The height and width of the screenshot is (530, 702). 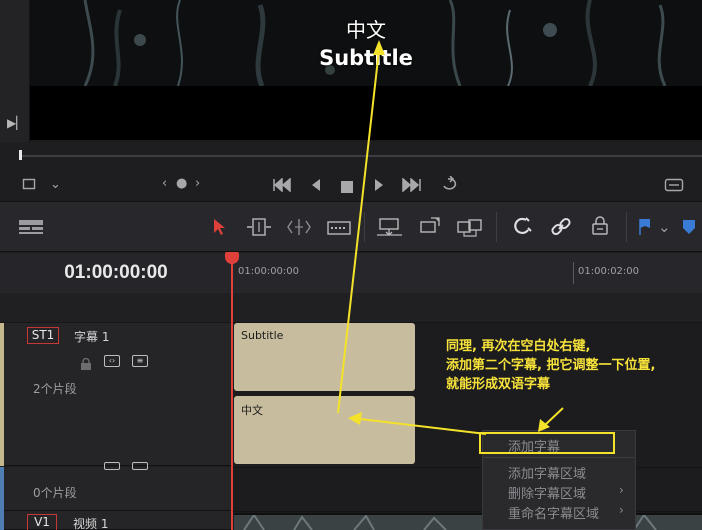 I want to click on next-marker-icon: ›, so click(x=197, y=184).